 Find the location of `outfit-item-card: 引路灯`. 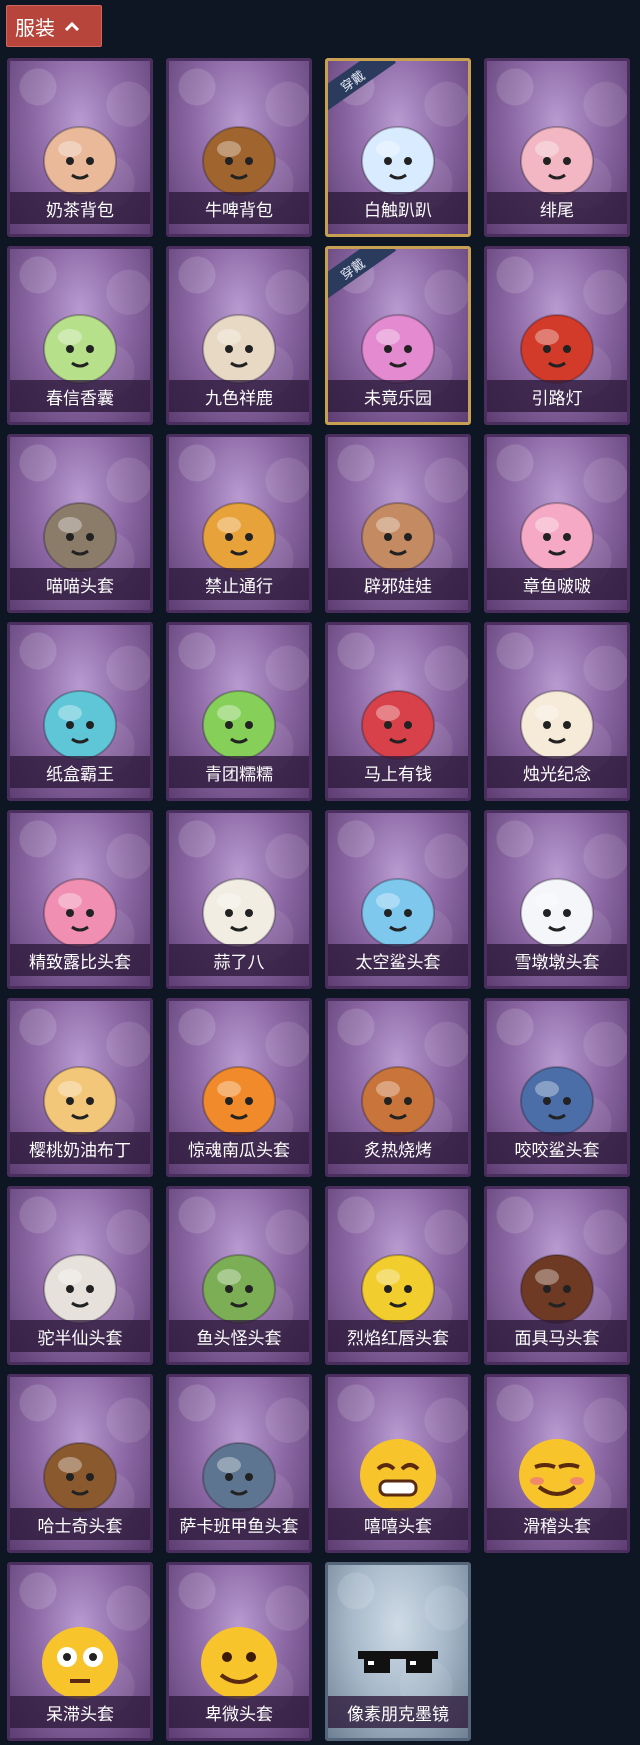

outfit-item-card: 引路灯 is located at coordinates (557, 335).